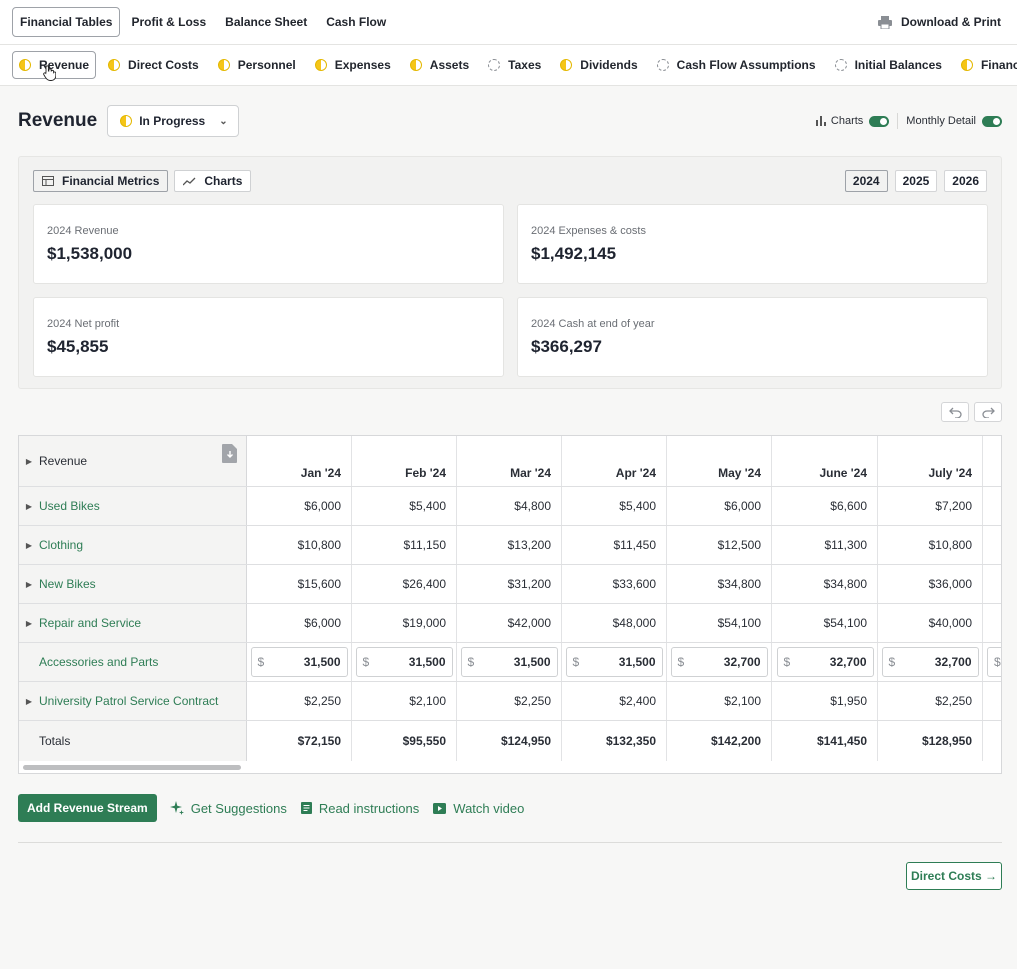 The height and width of the screenshot is (969, 1017). What do you see at coordinates (439, 65) in the screenshot?
I see `section-assets: Assets` at bounding box center [439, 65].